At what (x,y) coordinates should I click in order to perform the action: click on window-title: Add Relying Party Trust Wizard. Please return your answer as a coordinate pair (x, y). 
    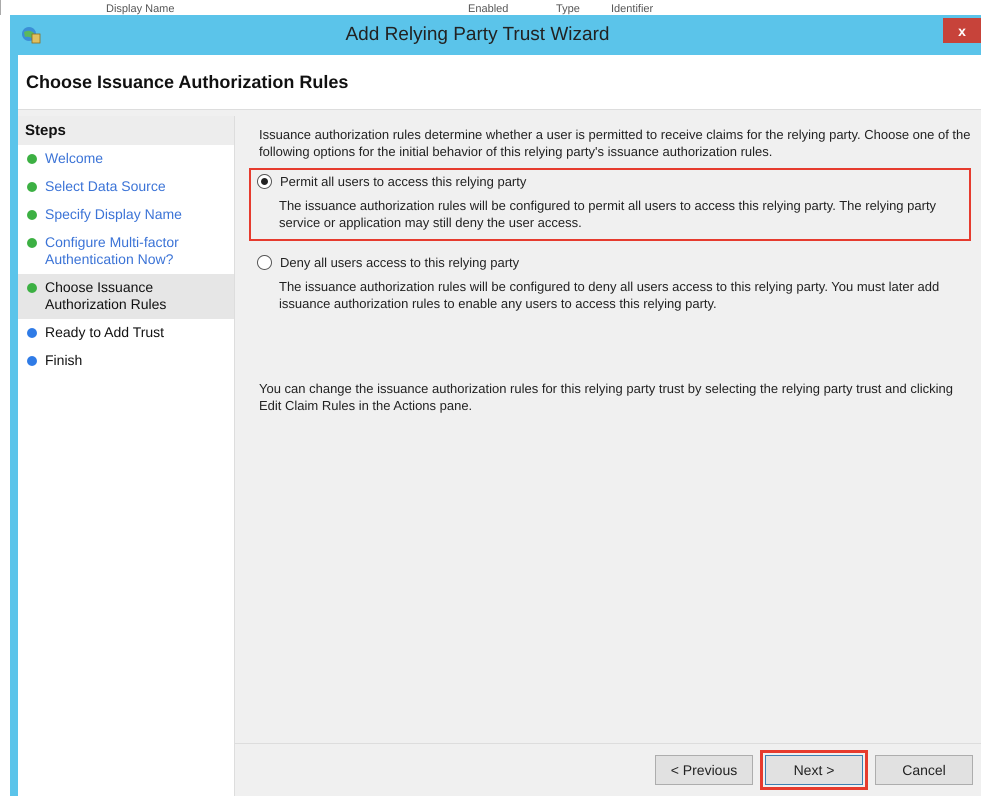
    Looking at the image, I should click on (477, 35).